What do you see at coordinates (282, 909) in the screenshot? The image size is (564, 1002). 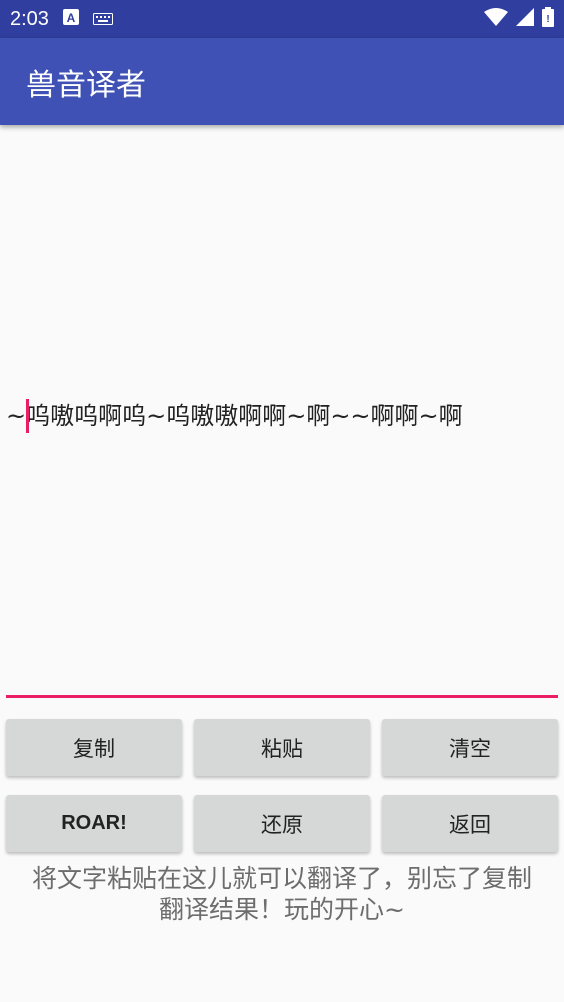 I see `hint-line-2: 翻译结果！玩的开心~` at bounding box center [282, 909].